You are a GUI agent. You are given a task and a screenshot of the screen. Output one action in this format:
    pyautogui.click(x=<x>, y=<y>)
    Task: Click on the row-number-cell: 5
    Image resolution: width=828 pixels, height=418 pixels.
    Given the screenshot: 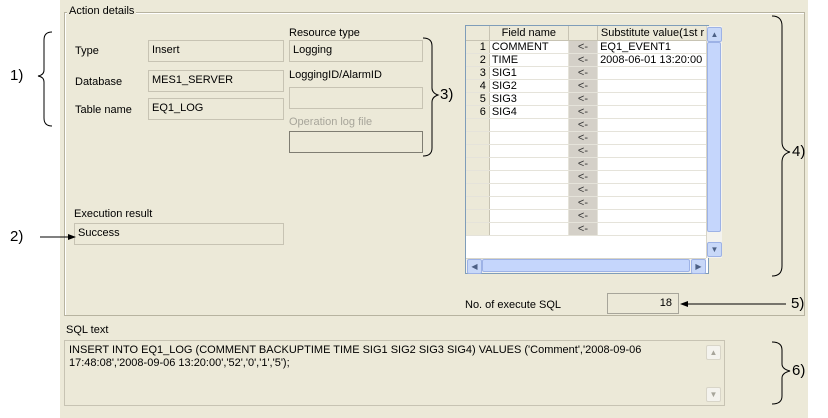 What is the action you would take?
    pyautogui.click(x=478, y=99)
    